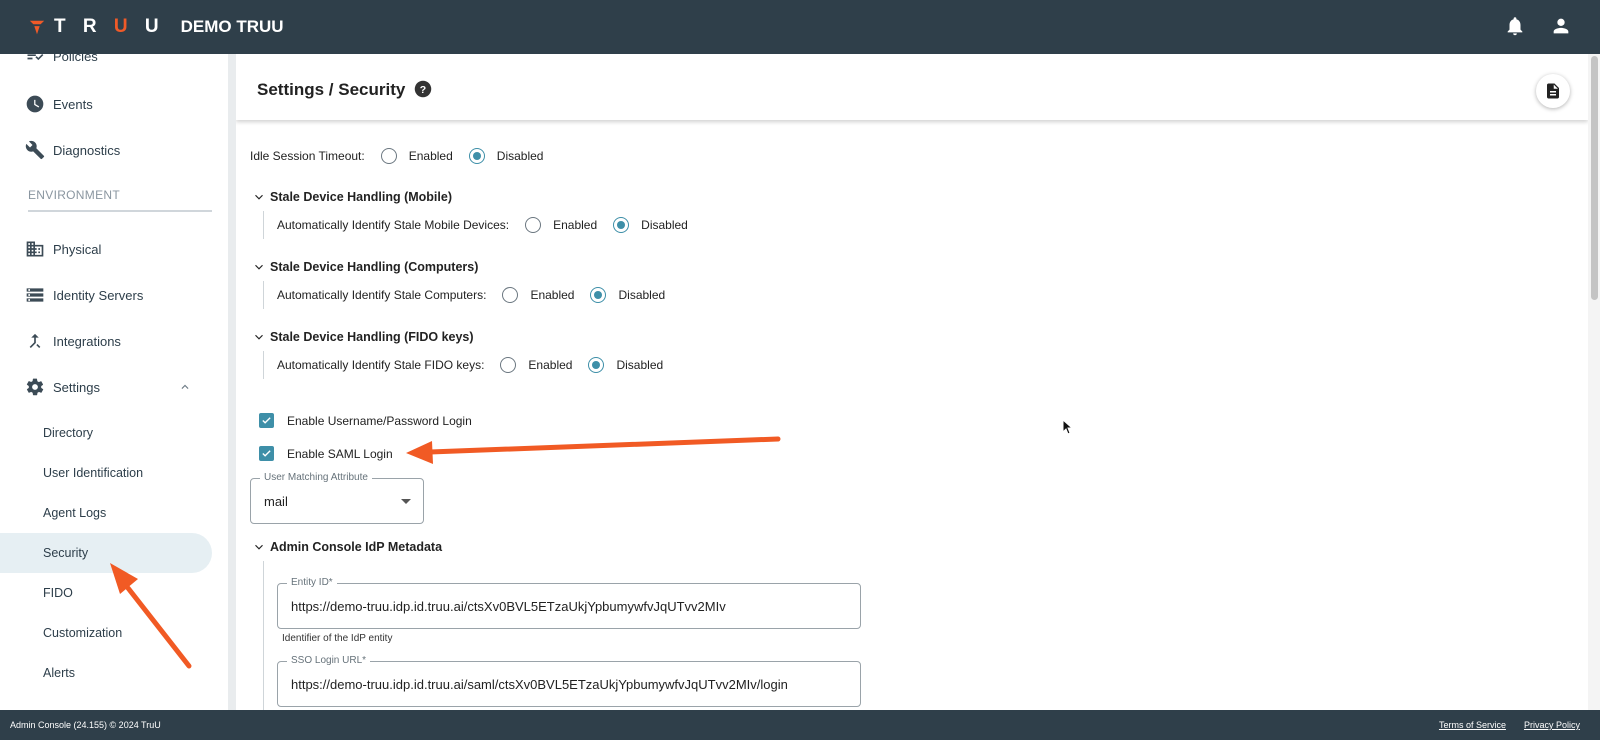  I want to click on idle-session-timeout-row: Idle Session Timeout: Enabled Disabled, so click(396, 156).